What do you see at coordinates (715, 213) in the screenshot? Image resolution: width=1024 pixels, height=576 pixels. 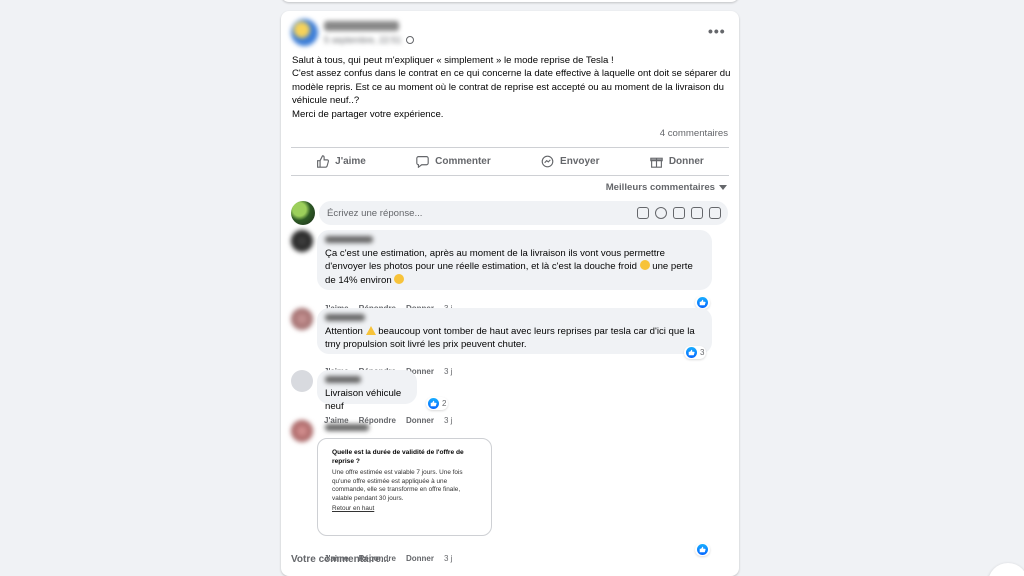 I see `sticker-icon` at bounding box center [715, 213].